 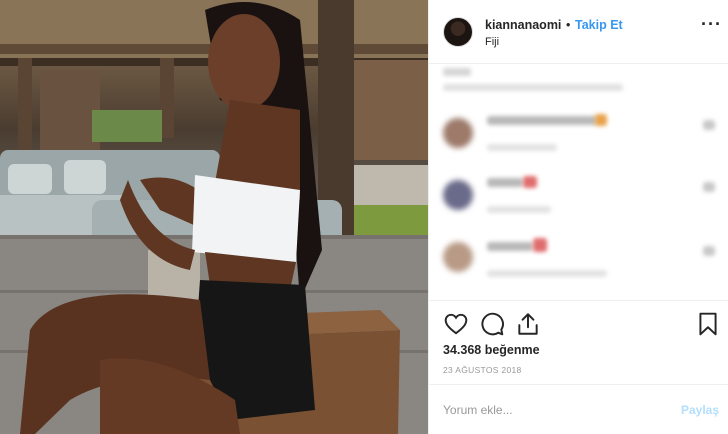 I want to click on heart-icon, so click(x=456, y=324).